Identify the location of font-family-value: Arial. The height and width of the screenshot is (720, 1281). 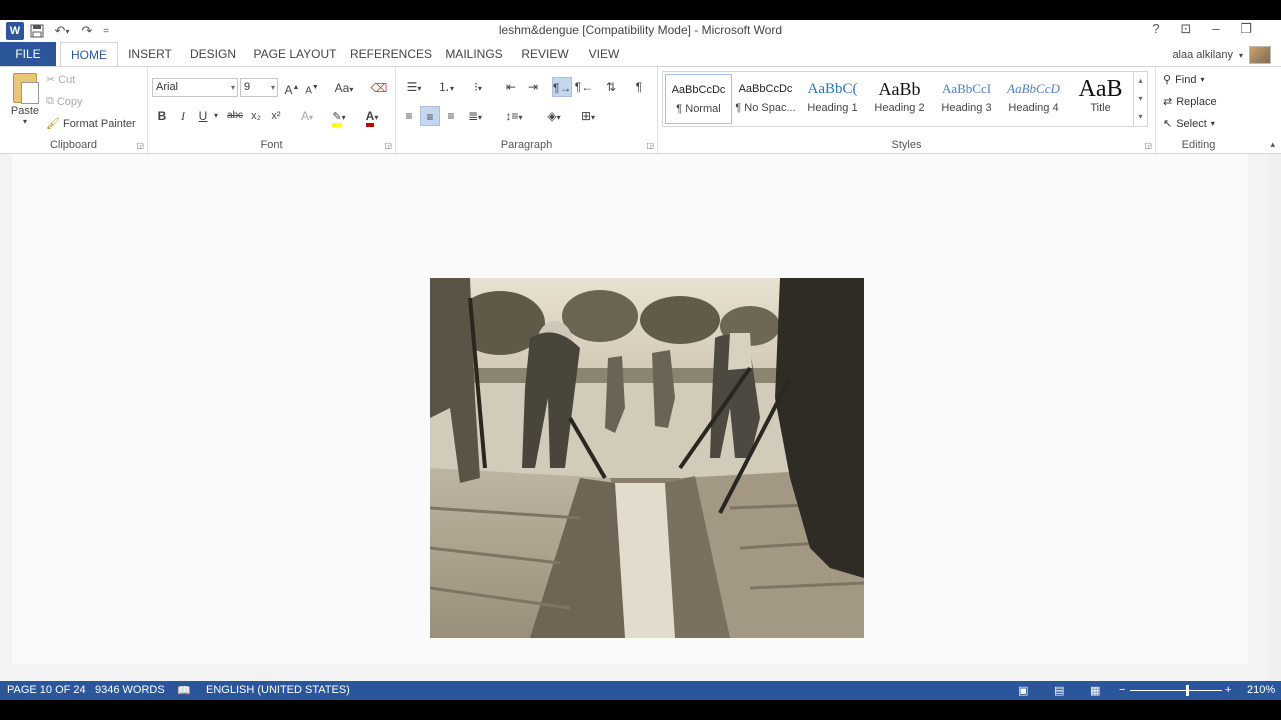
(167, 87).